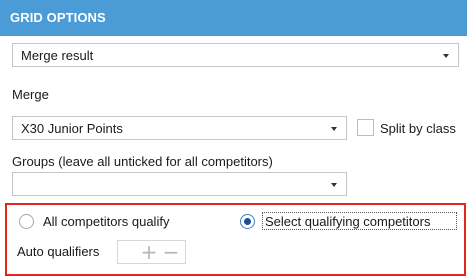 The height and width of the screenshot is (279, 467). What do you see at coordinates (171, 252) in the screenshot?
I see `minus-icon: −` at bounding box center [171, 252].